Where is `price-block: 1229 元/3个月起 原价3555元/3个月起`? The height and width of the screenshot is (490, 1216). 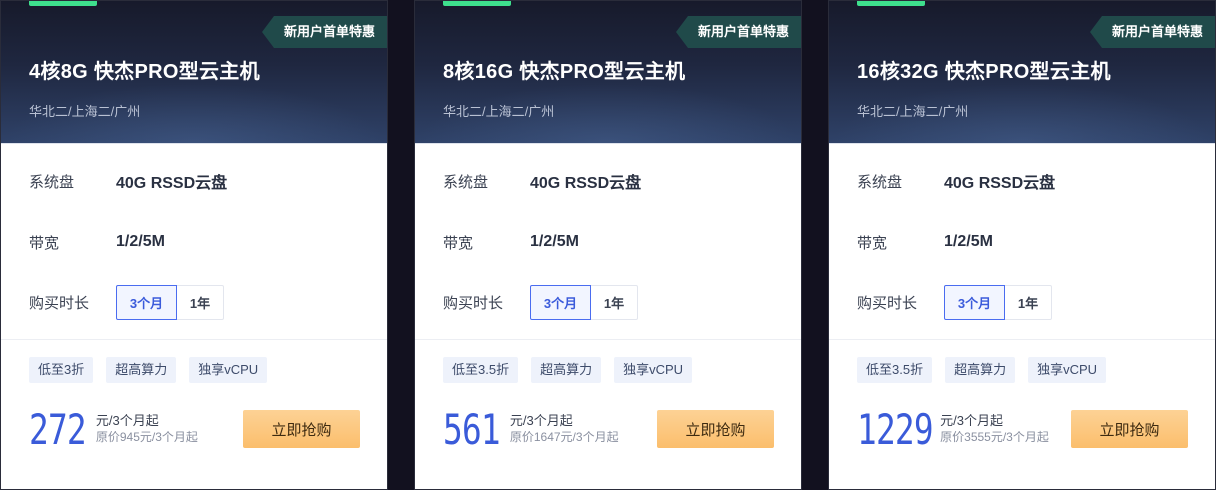
price-block: 1229 元/3个月起 原价3555元/3个月起 is located at coordinates (953, 430).